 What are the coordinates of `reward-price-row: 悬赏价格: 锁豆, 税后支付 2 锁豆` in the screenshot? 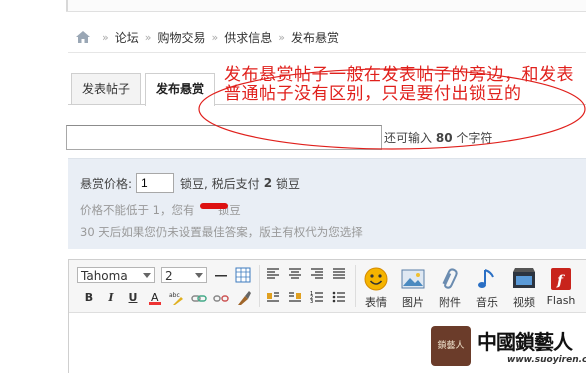 It's located at (190, 183).